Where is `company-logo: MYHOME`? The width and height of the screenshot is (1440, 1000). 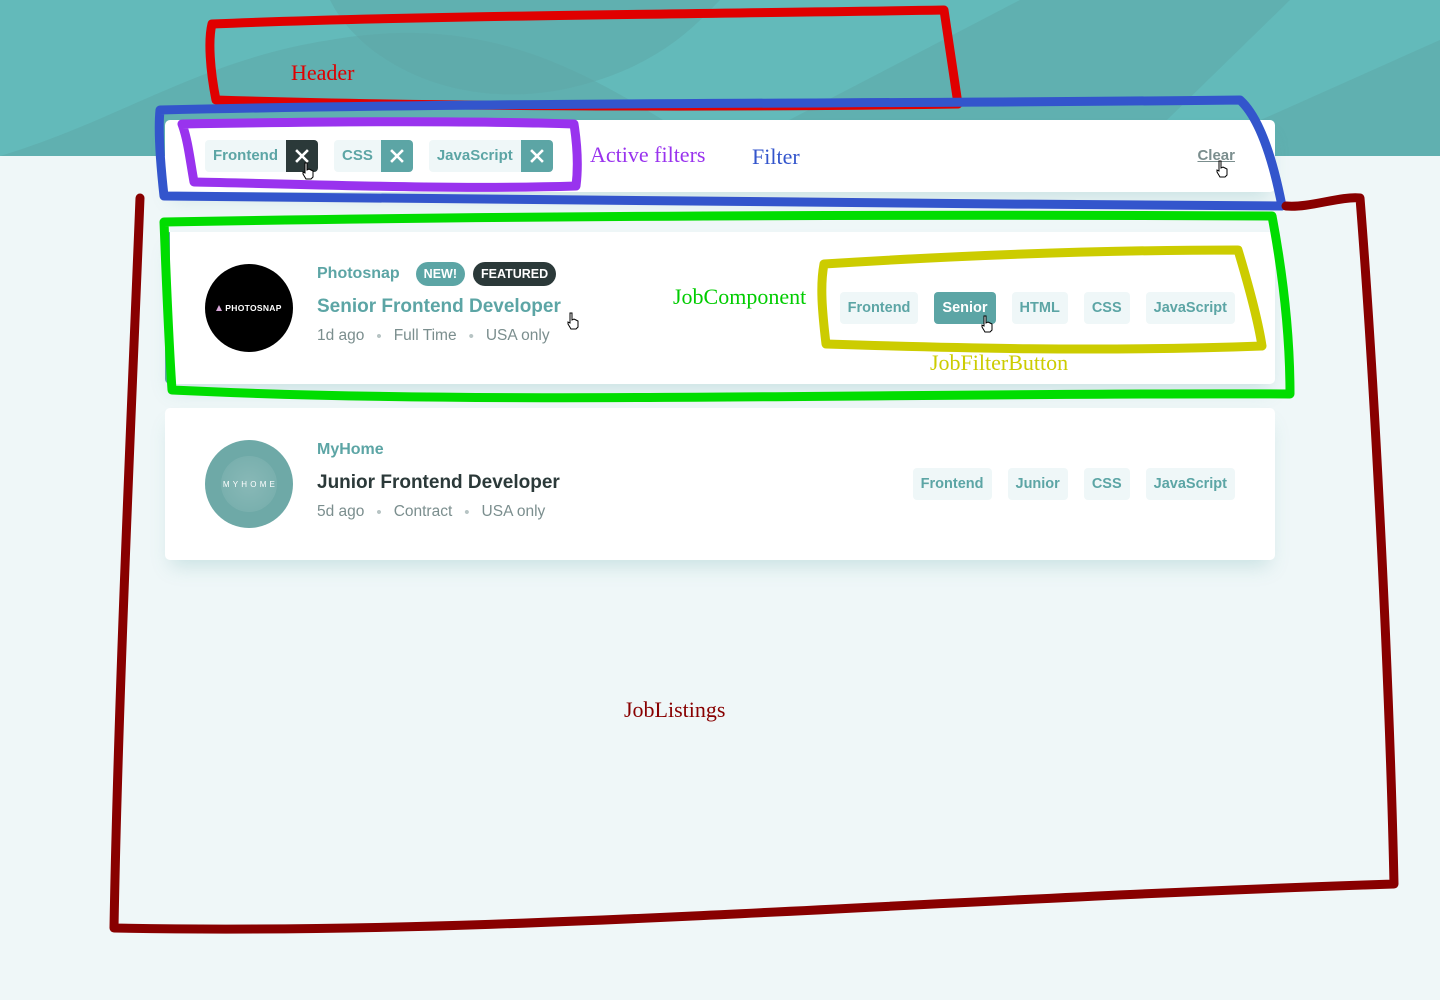
company-logo: MYHOME is located at coordinates (249, 484).